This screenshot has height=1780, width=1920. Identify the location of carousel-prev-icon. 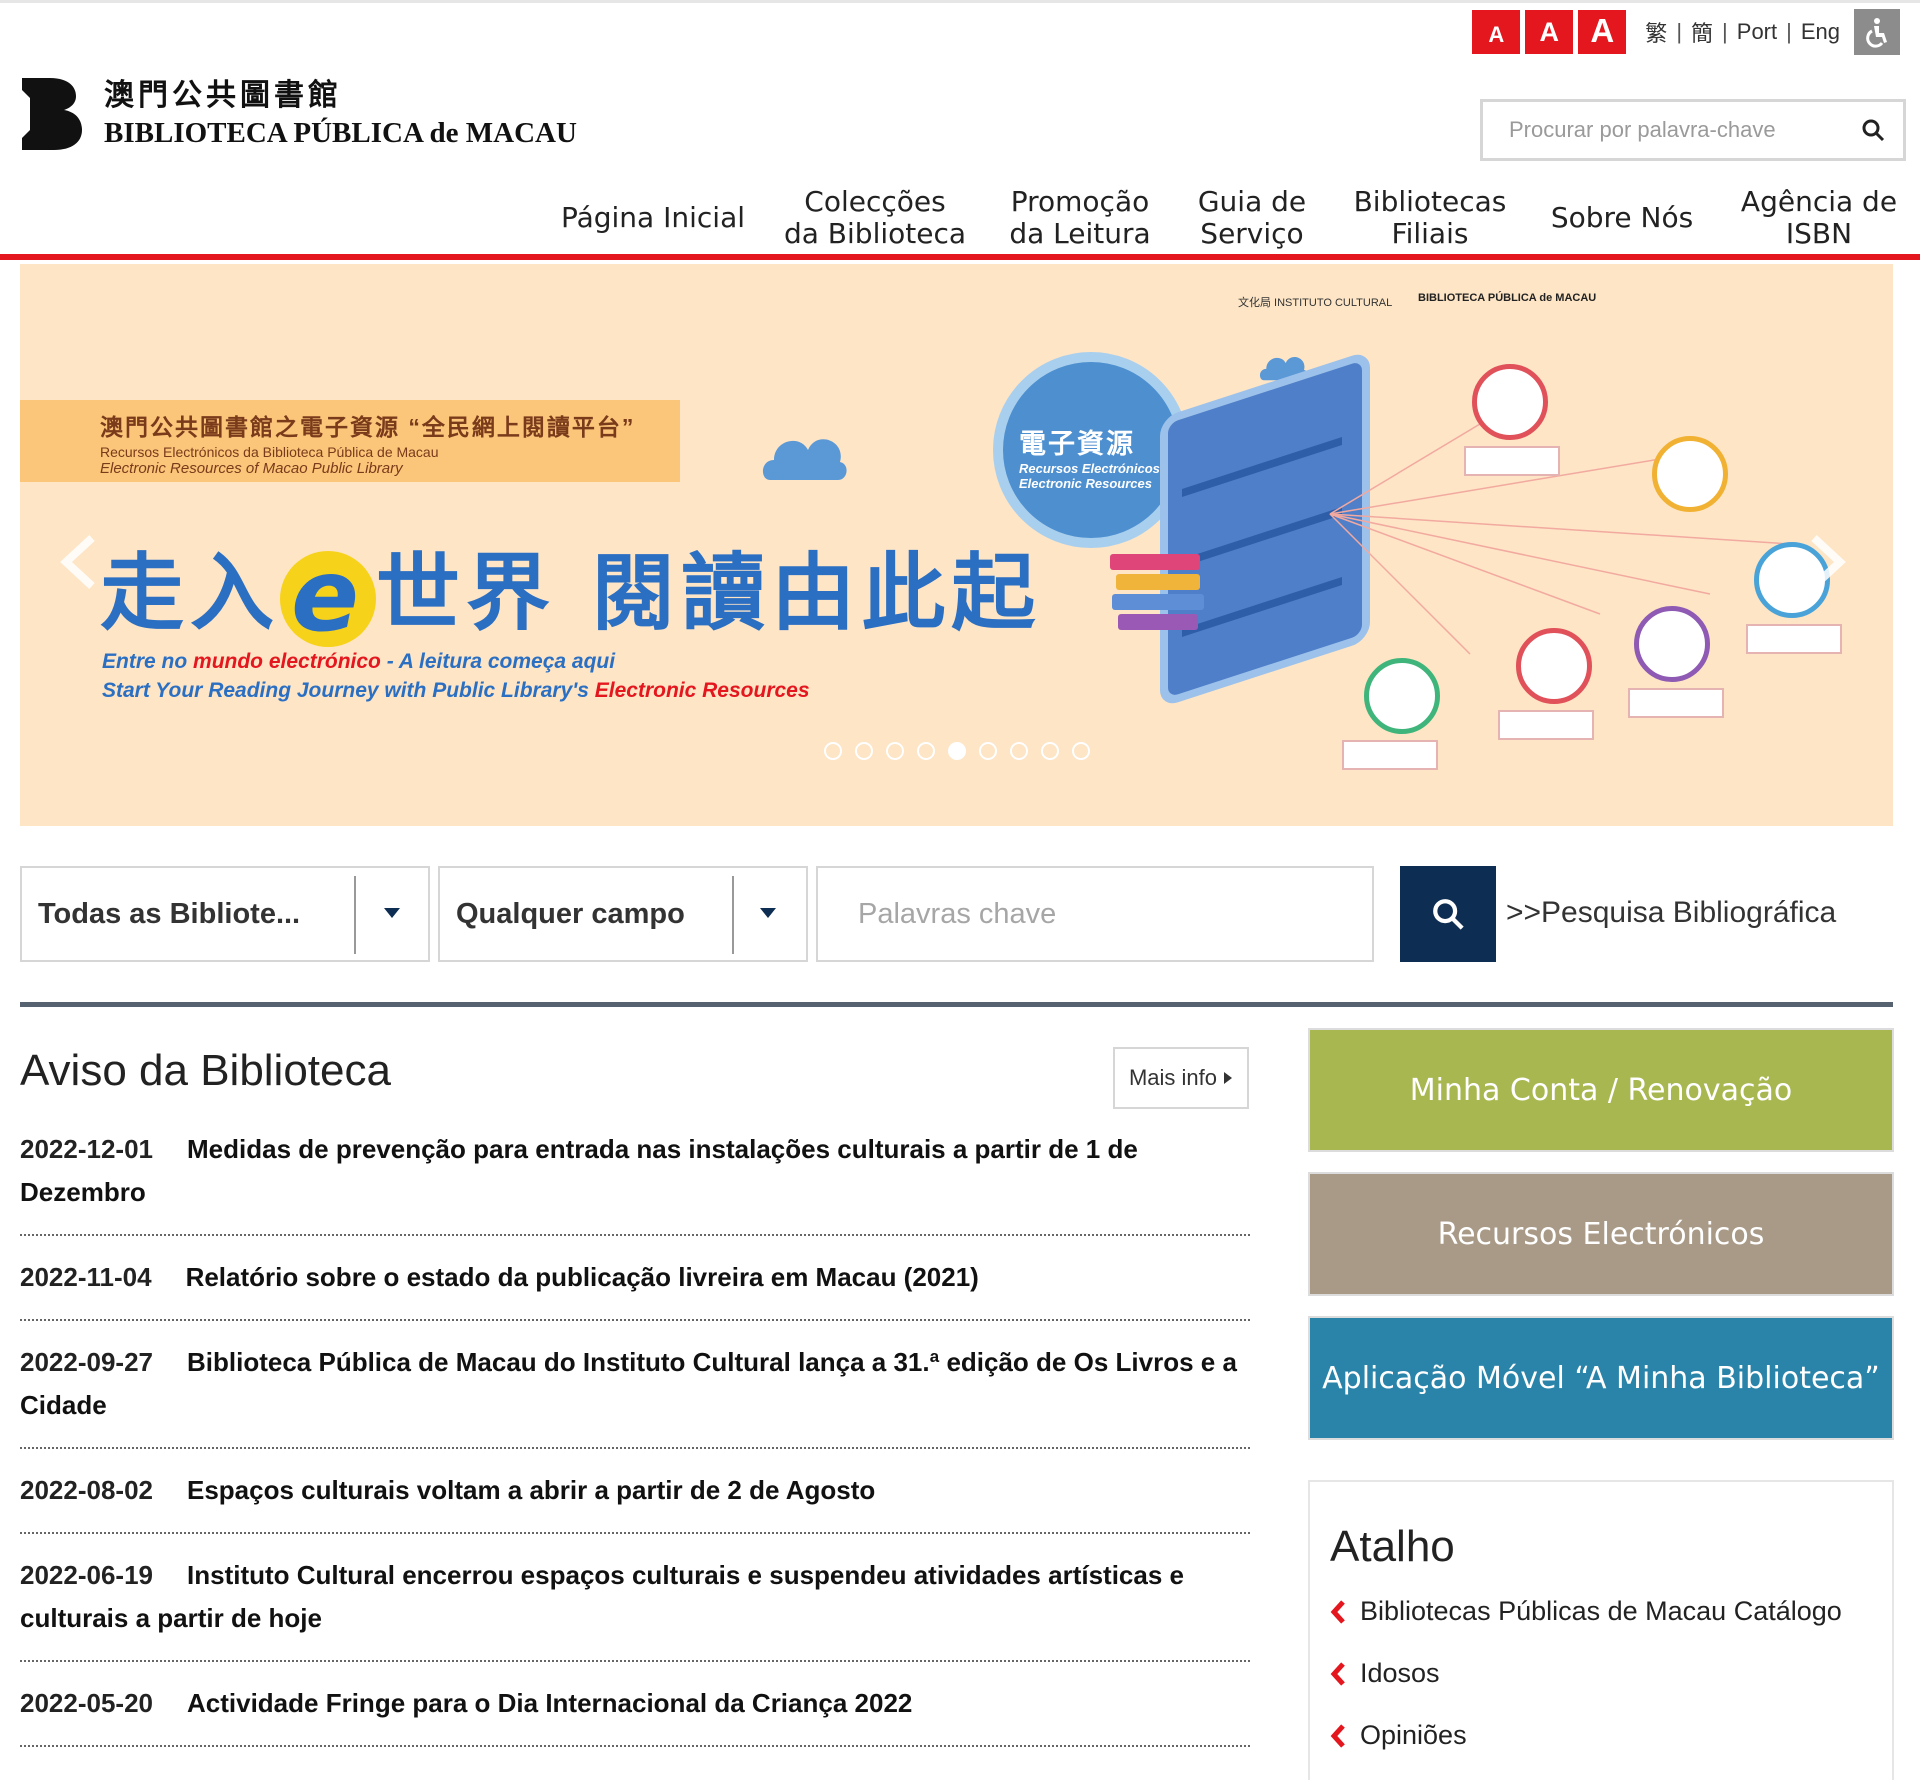
(78, 562).